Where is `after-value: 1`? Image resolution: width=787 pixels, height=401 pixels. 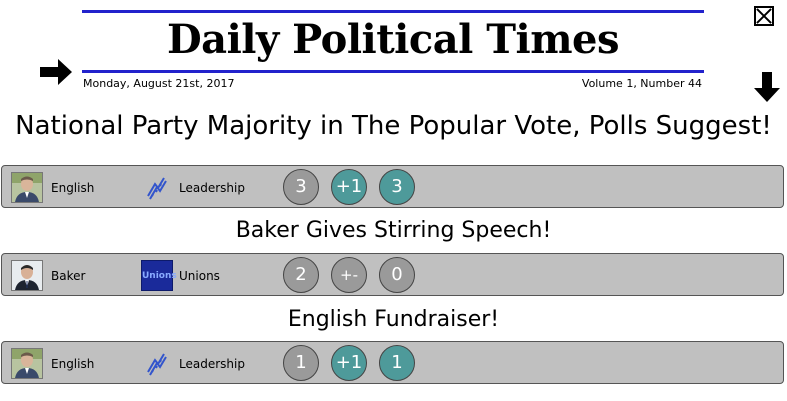
after-value: 1 is located at coordinates (397, 363).